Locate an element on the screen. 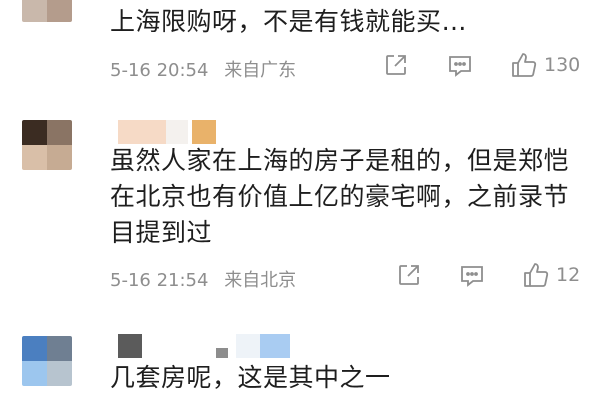 This screenshot has width=600, height=400. comment-meta: 5-16 20:54 来自广东 is located at coordinates (203, 69).